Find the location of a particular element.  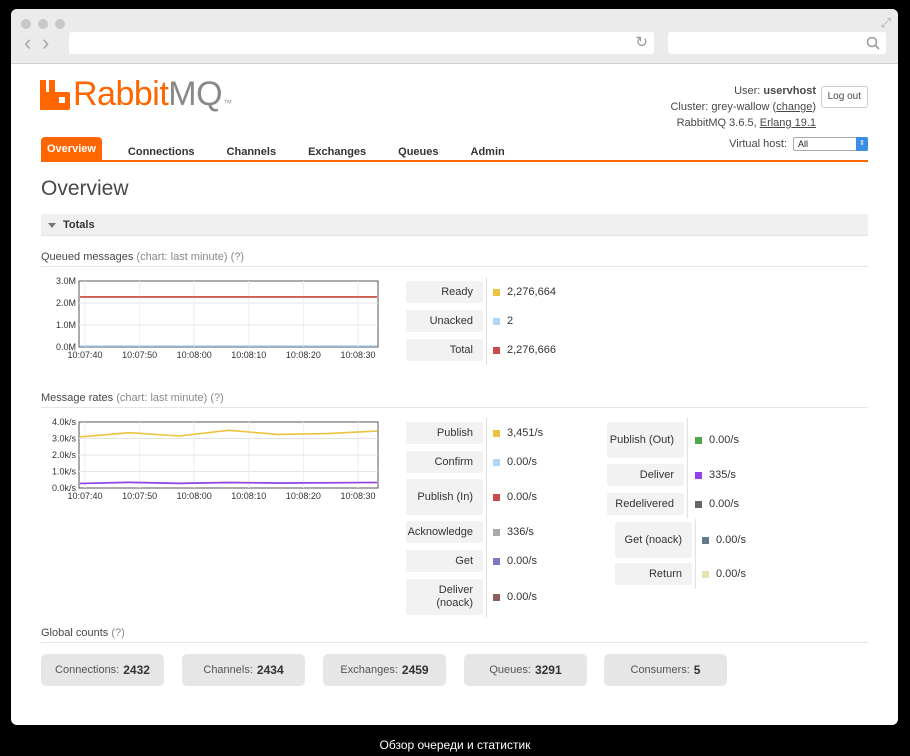

totals-section-toggle: Totals is located at coordinates (454, 225).